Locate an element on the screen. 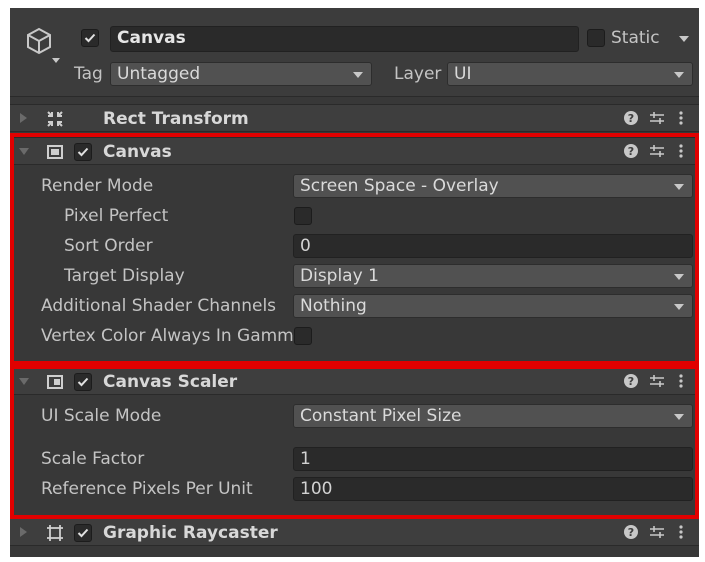 The image size is (705, 562). scale-factor-value: 1 is located at coordinates (305, 459).